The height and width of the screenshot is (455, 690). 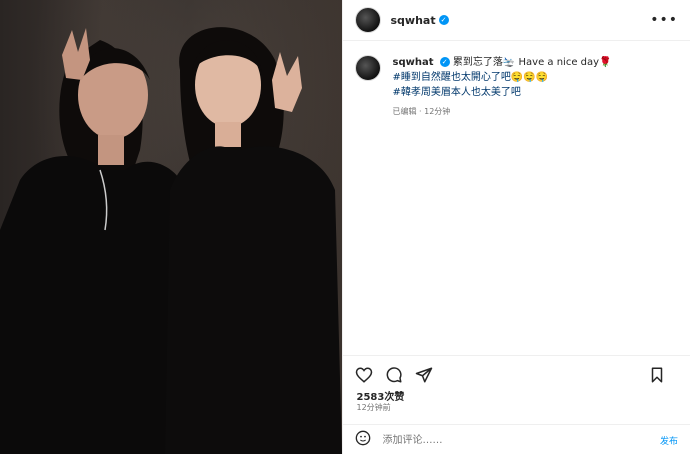 What do you see at coordinates (520, 440) in the screenshot?
I see `comment-input` at bounding box center [520, 440].